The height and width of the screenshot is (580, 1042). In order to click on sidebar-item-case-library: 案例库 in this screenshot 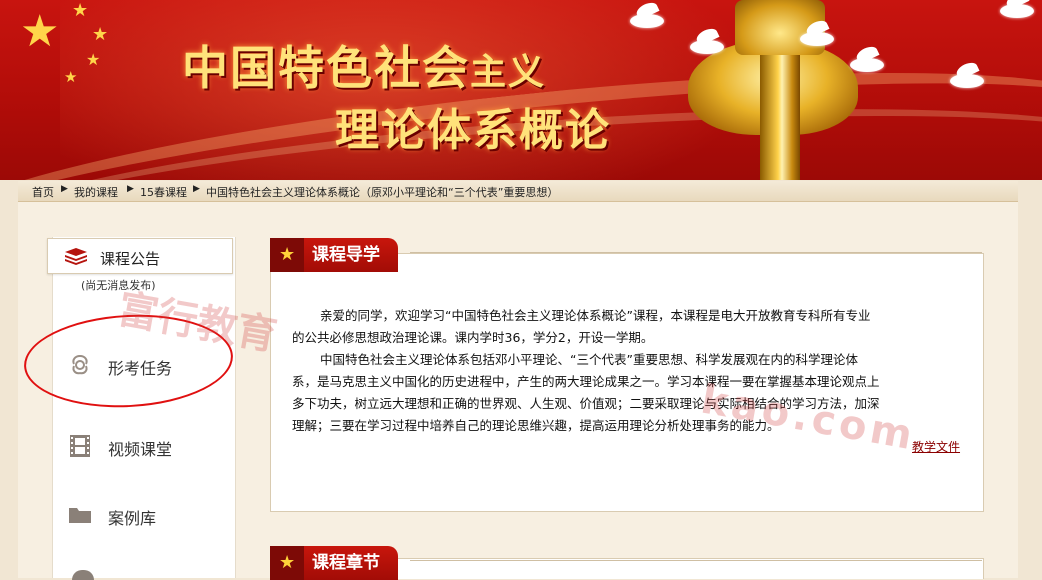, I will do `click(143, 515)`.